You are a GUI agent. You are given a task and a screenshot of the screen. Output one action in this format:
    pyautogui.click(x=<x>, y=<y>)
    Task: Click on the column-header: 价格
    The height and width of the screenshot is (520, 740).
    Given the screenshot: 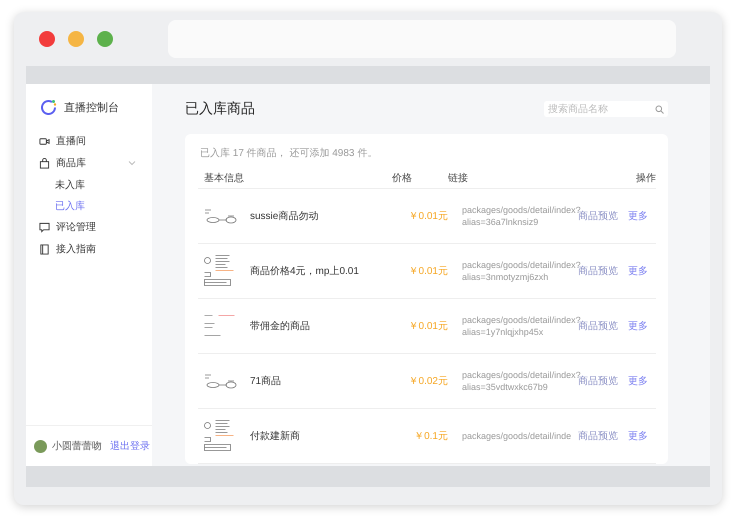 What is the action you would take?
    pyautogui.click(x=420, y=178)
    